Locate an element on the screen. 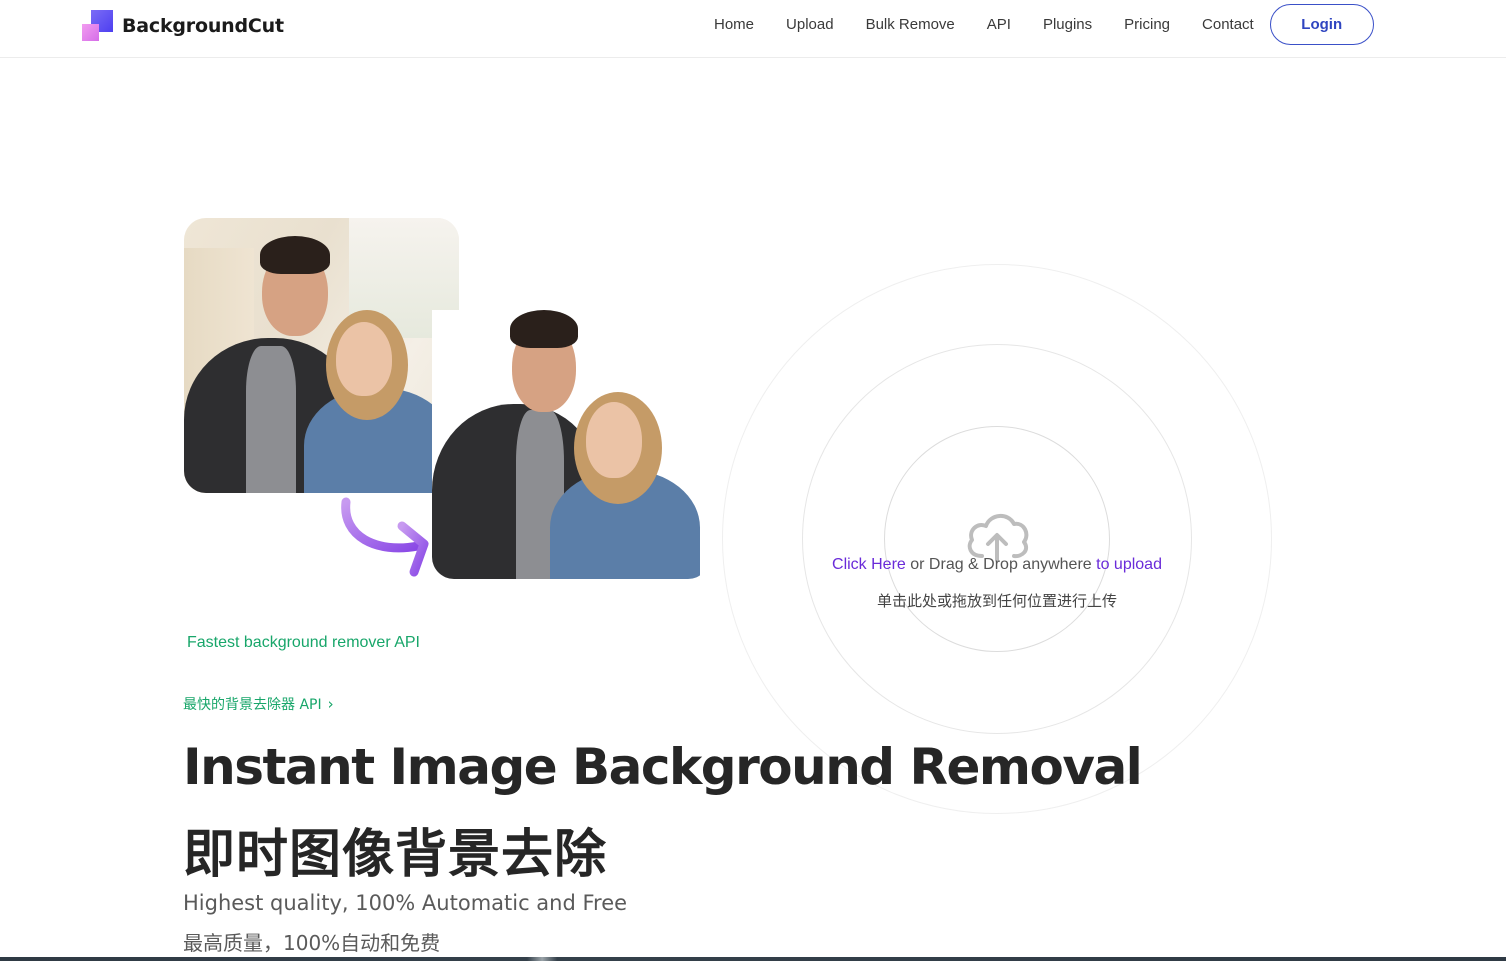 Image resolution: width=1506 pixels, height=961 pixels. page-title: Instant Image Background Removal is located at coordinates (663, 767).